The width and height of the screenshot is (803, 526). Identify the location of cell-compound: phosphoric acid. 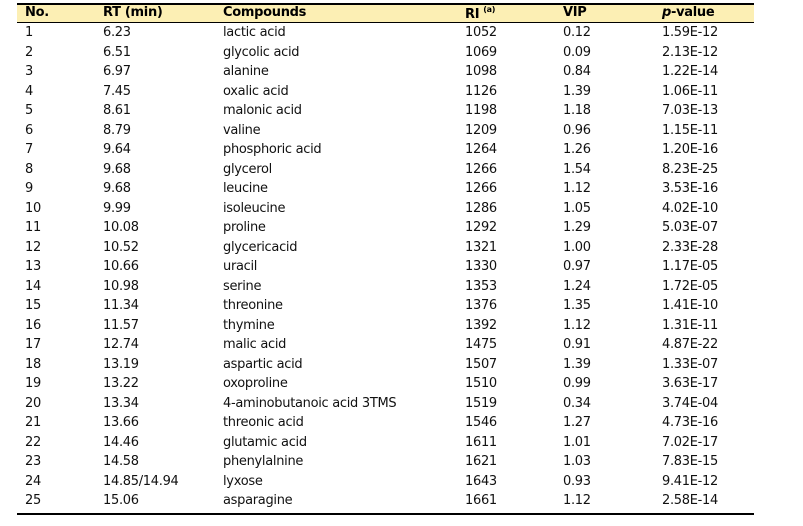
(272, 149).